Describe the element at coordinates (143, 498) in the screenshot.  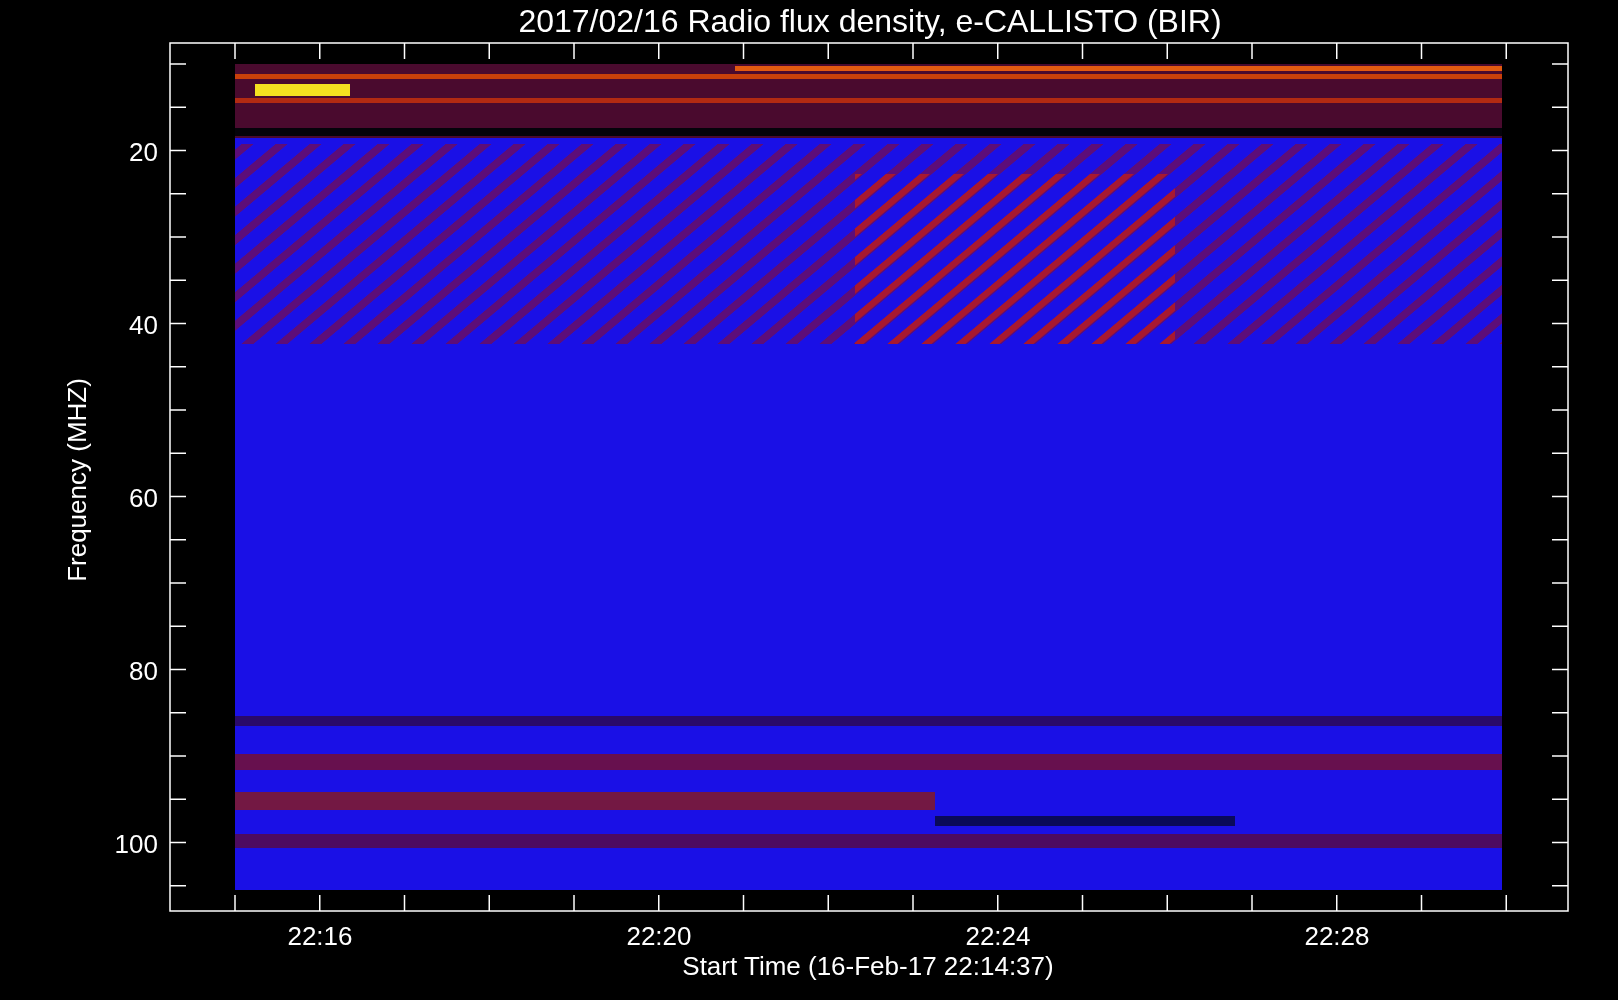
I see `y-tick-label: 60` at that location.